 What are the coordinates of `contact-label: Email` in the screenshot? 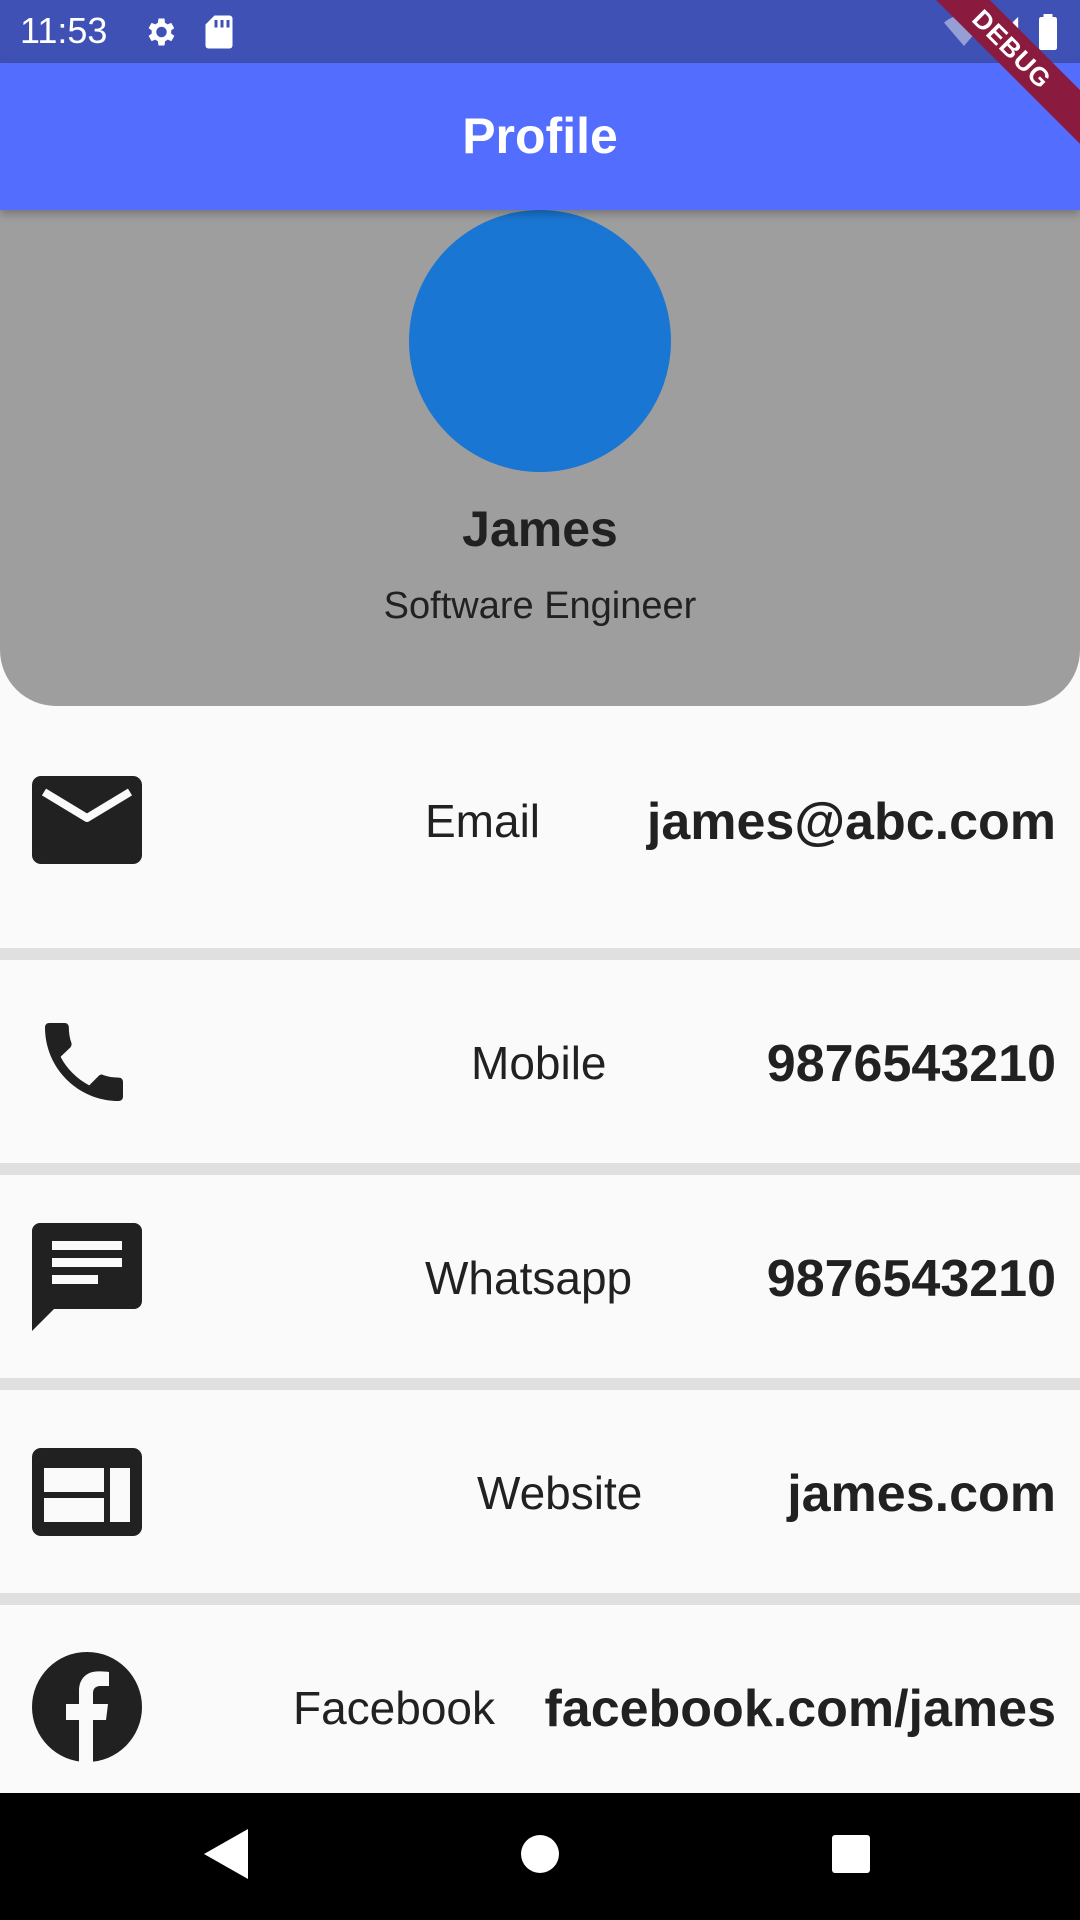 It's located at (483, 821).